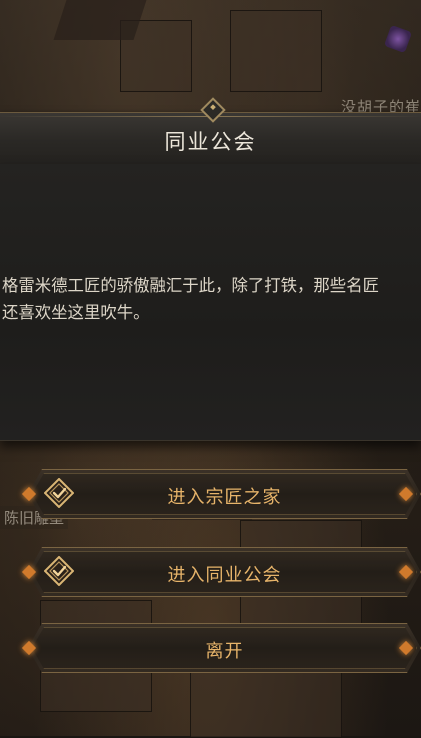  I want to click on option-label: 离开, so click(224, 651).